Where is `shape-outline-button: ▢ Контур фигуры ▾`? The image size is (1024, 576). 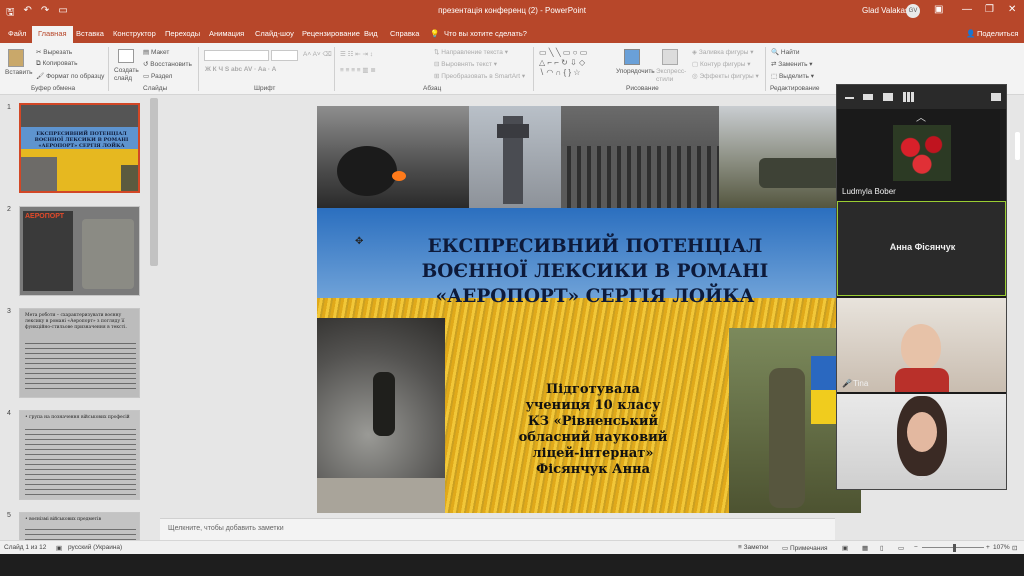
shape-outline-button: ▢ Контур фигуры ▾ is located at coordinates (721, 64).